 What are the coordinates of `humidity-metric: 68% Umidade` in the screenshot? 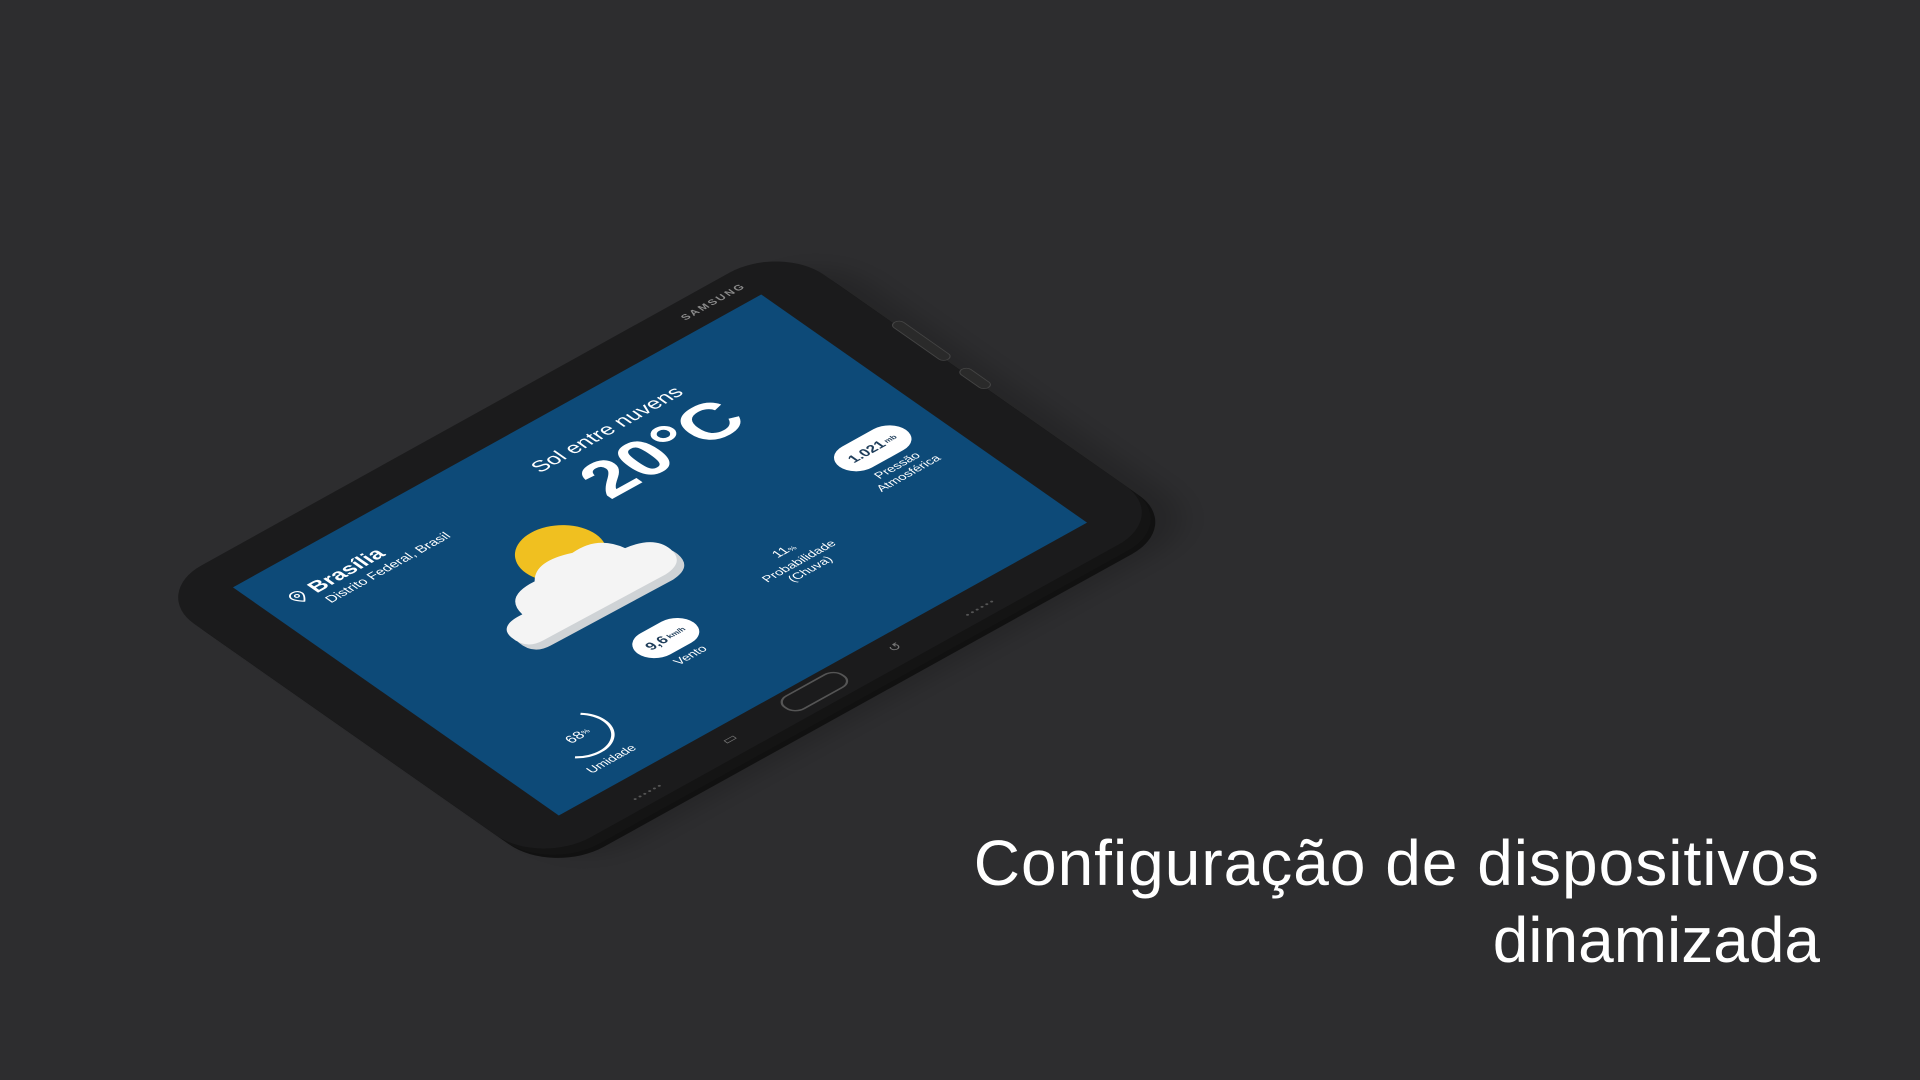 It's located at (586, 741).